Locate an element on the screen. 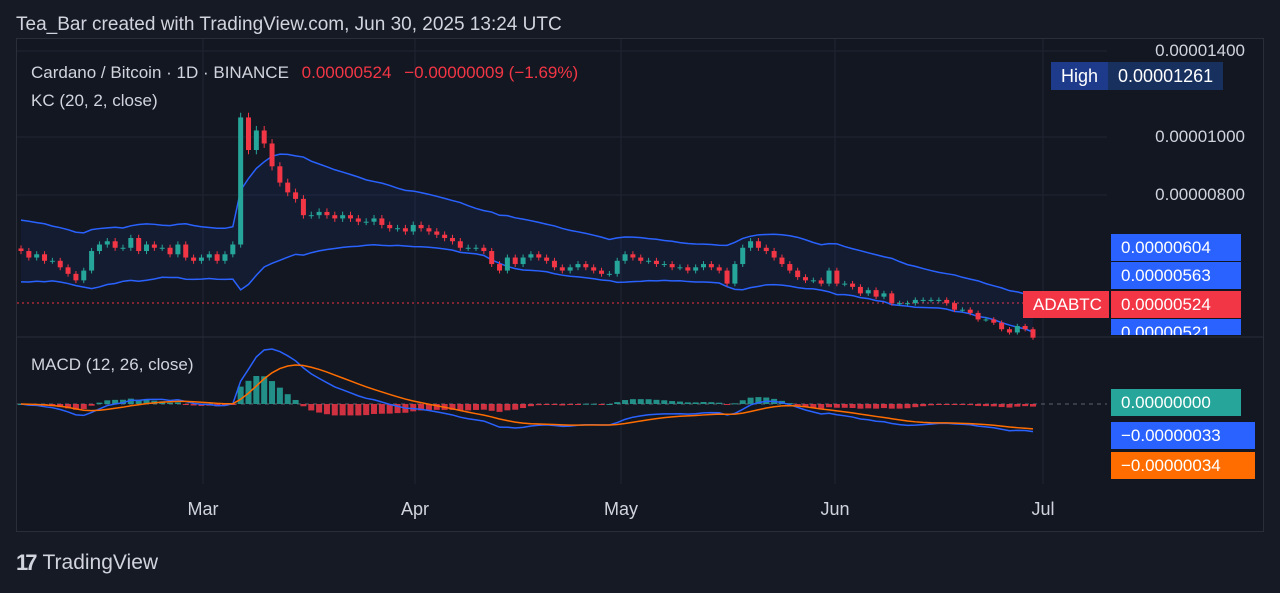 This screenshot has width=1280, height=593. macd-line-tag: −0.00000033 is located at coordinates (1183, 435).